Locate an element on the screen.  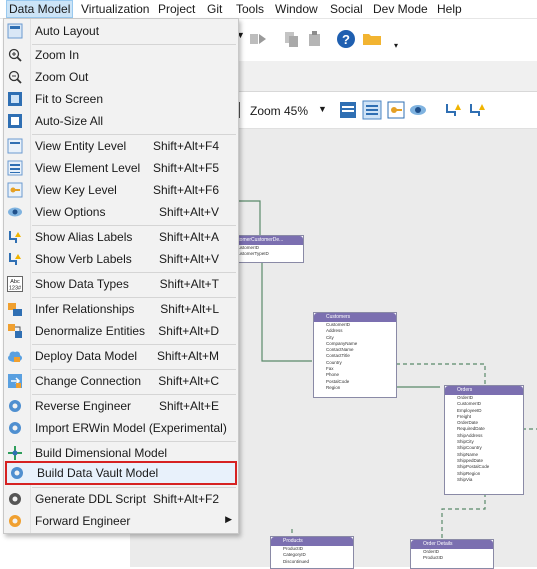
menu-social: Social is located at coordinates (346, 9).